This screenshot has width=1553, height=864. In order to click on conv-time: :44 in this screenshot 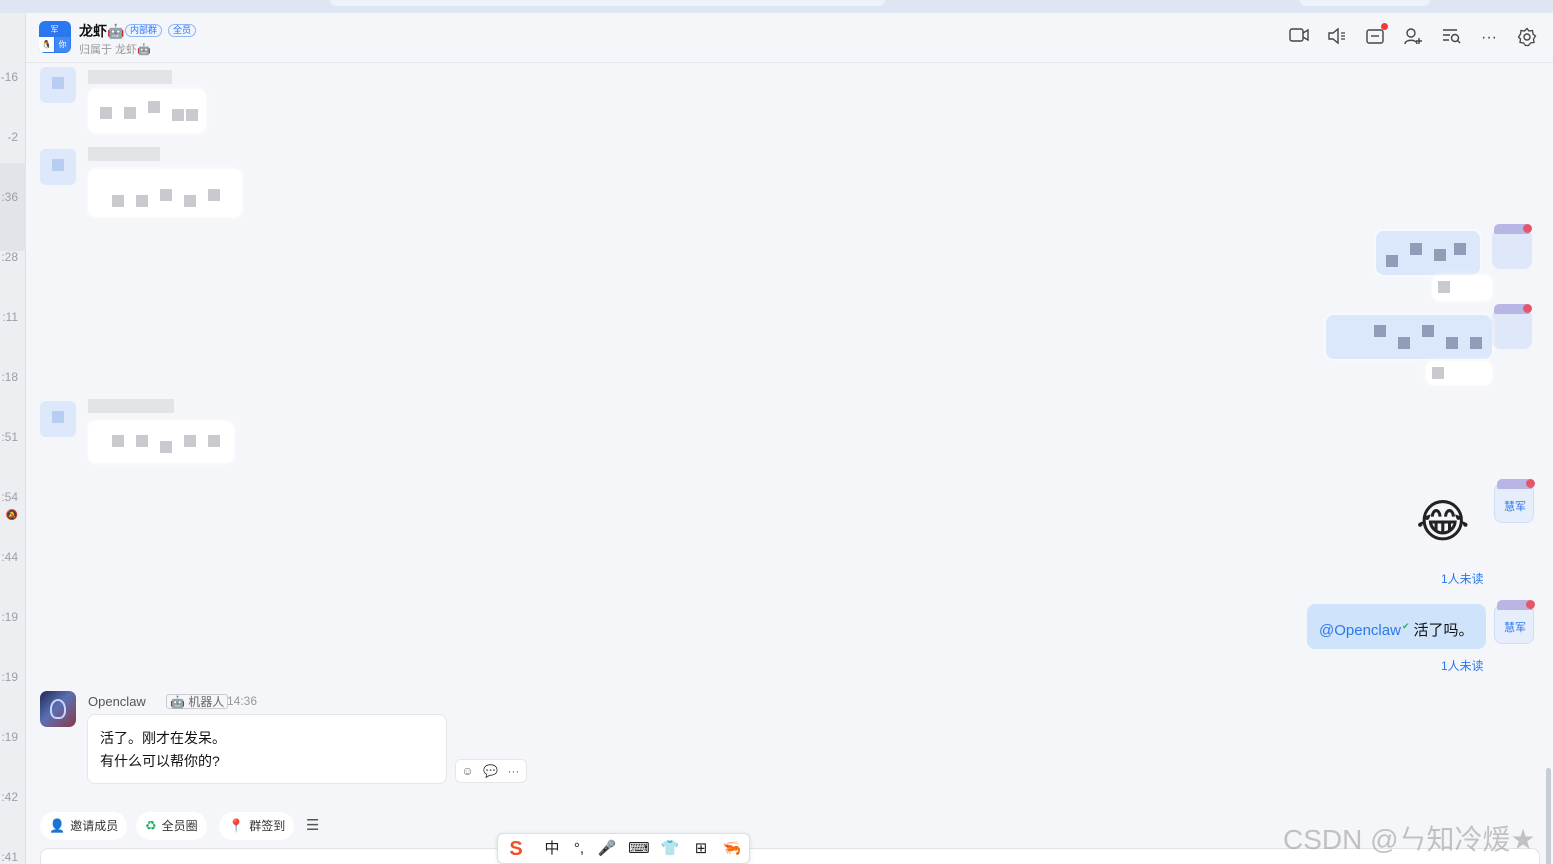, I will do `click(9, 557)`.